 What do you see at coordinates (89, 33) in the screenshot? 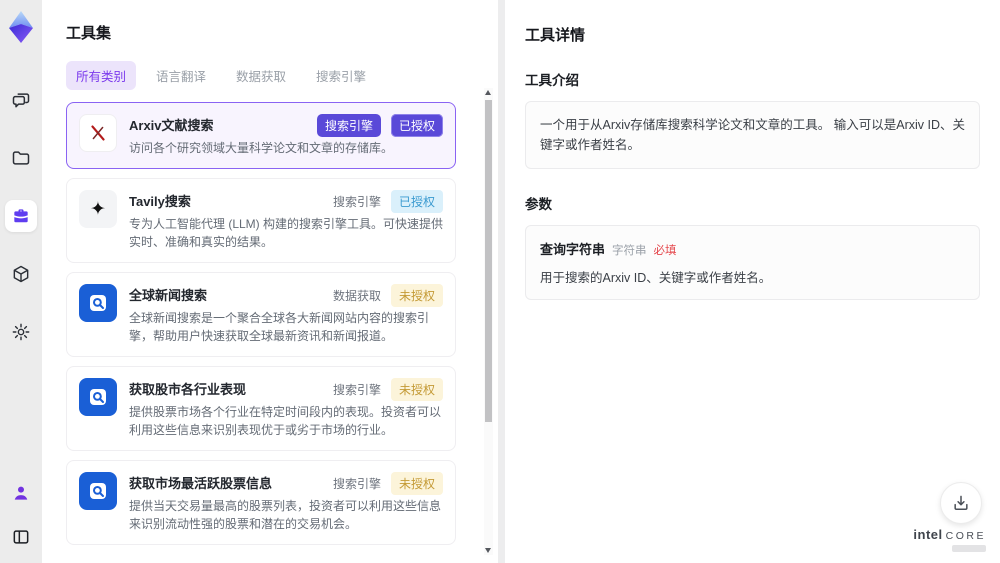
I see `page-title: 工具集` at bounding box center [89, 33].